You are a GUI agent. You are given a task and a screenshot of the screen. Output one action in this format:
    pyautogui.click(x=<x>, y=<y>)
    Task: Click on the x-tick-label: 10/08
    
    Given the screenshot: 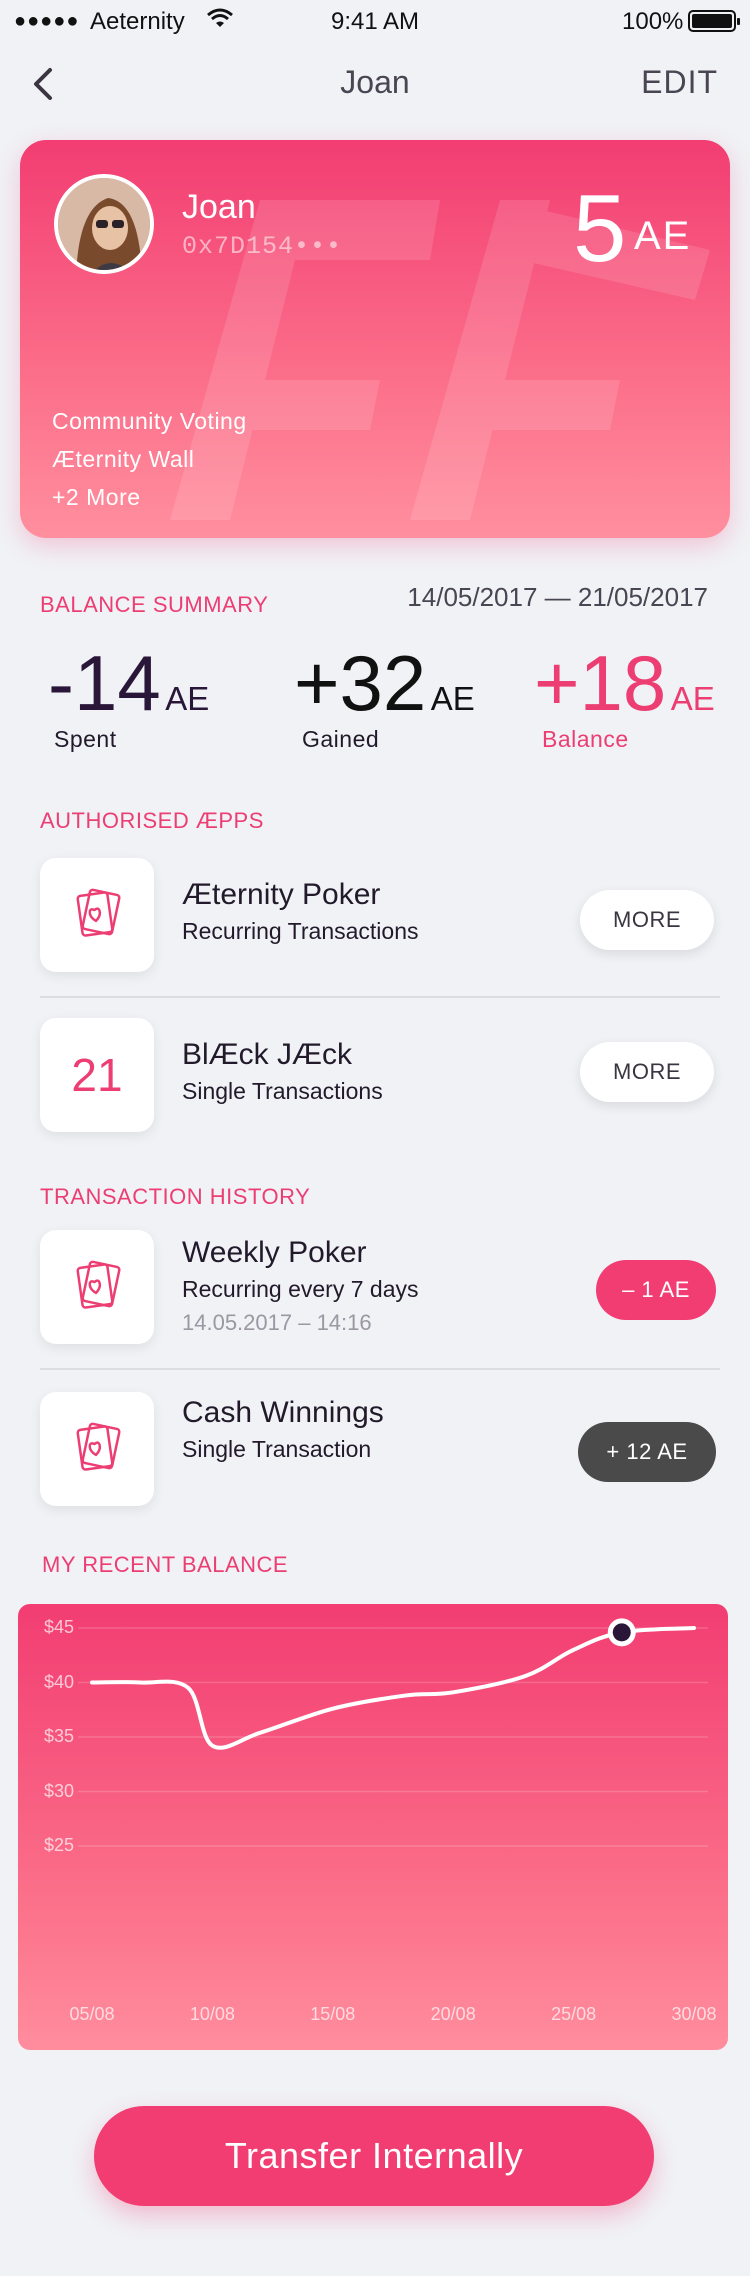 What is the action you would take?
    pyautogui.click(x=212, y=2014)
    